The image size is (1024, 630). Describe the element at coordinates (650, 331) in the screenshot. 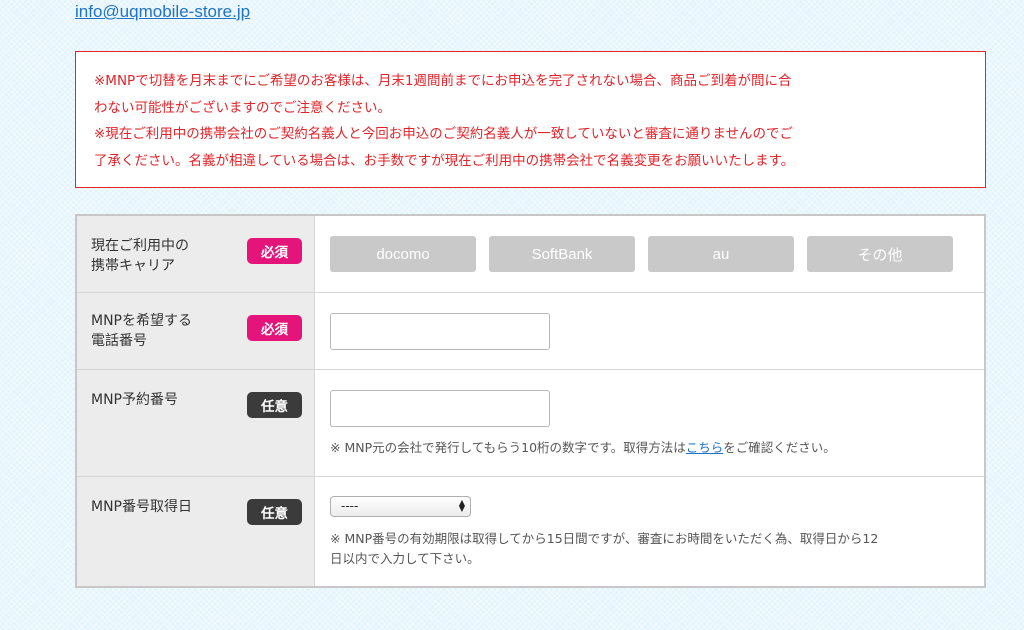

I see `phone-value-cell` at that location.